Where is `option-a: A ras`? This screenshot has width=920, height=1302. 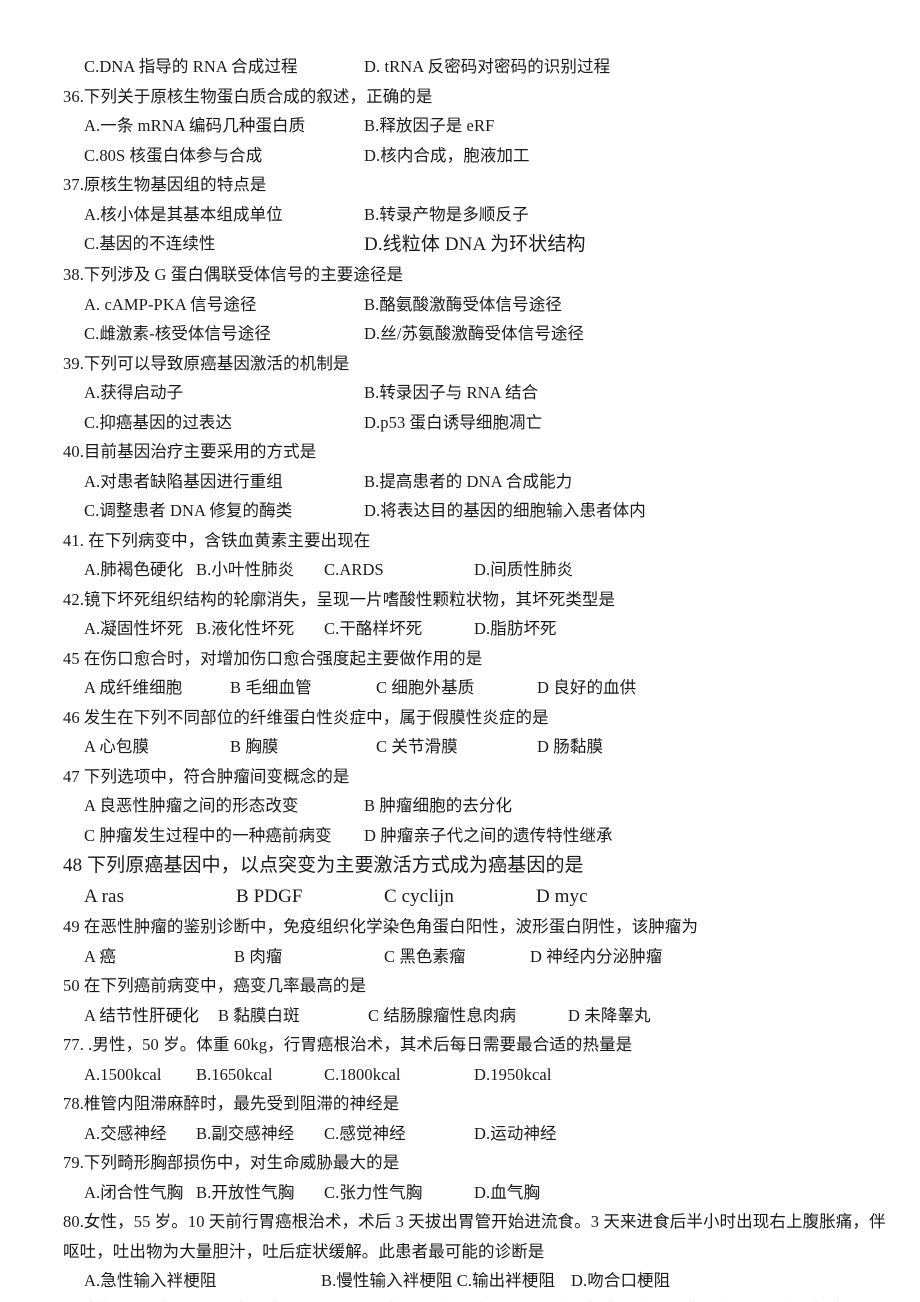
option-a: A ras is located at coordinates (104, 896).